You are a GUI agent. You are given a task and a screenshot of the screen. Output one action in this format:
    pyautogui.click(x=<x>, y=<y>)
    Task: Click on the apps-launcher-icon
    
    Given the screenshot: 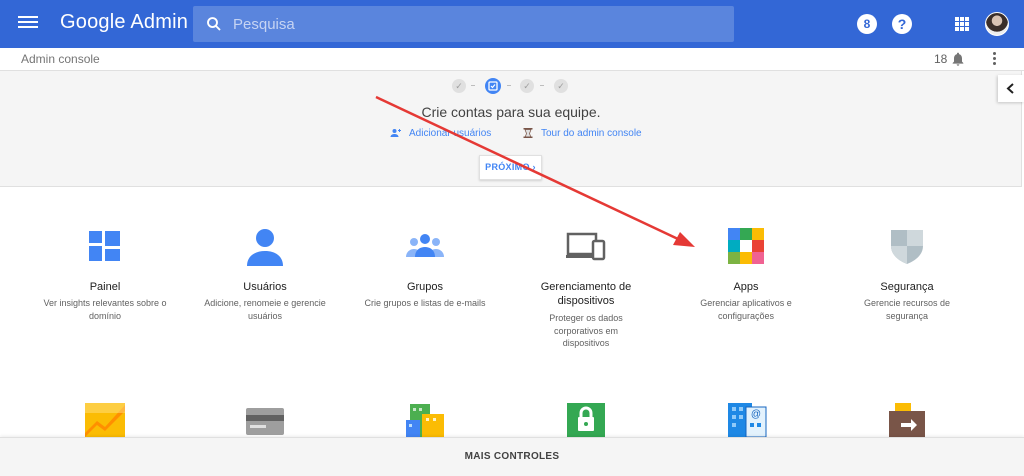 What is the action you would take?
    pyautogui.click(x=962, y=24)
    